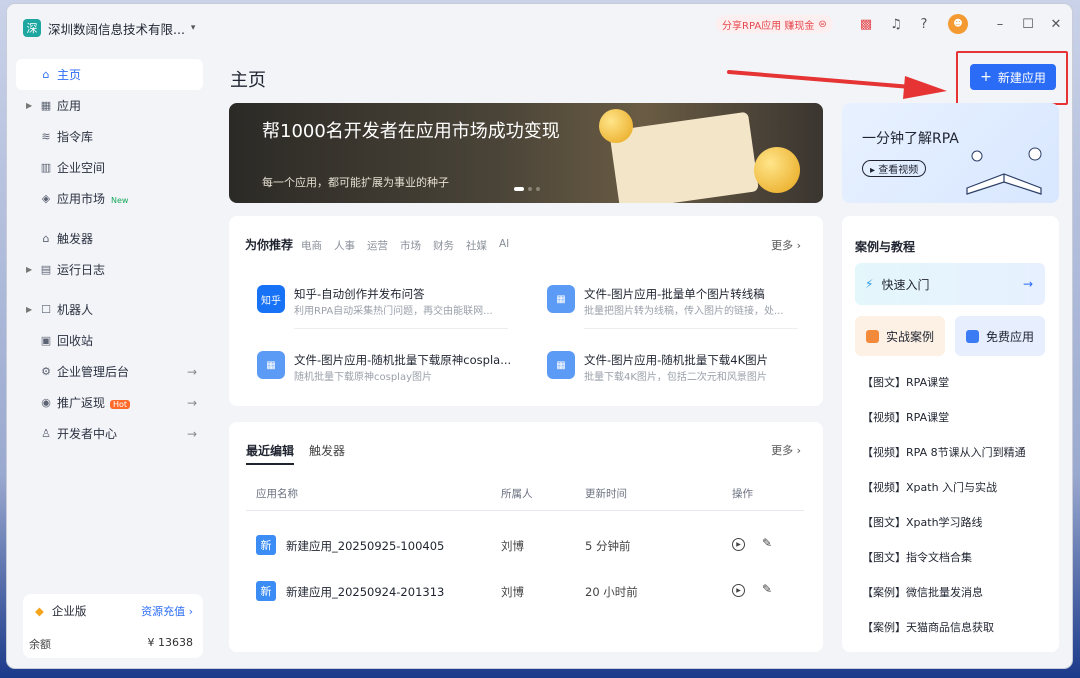 This screenshot has width=1080, height=678. I want to click on coin-icon, so click(616, 126).